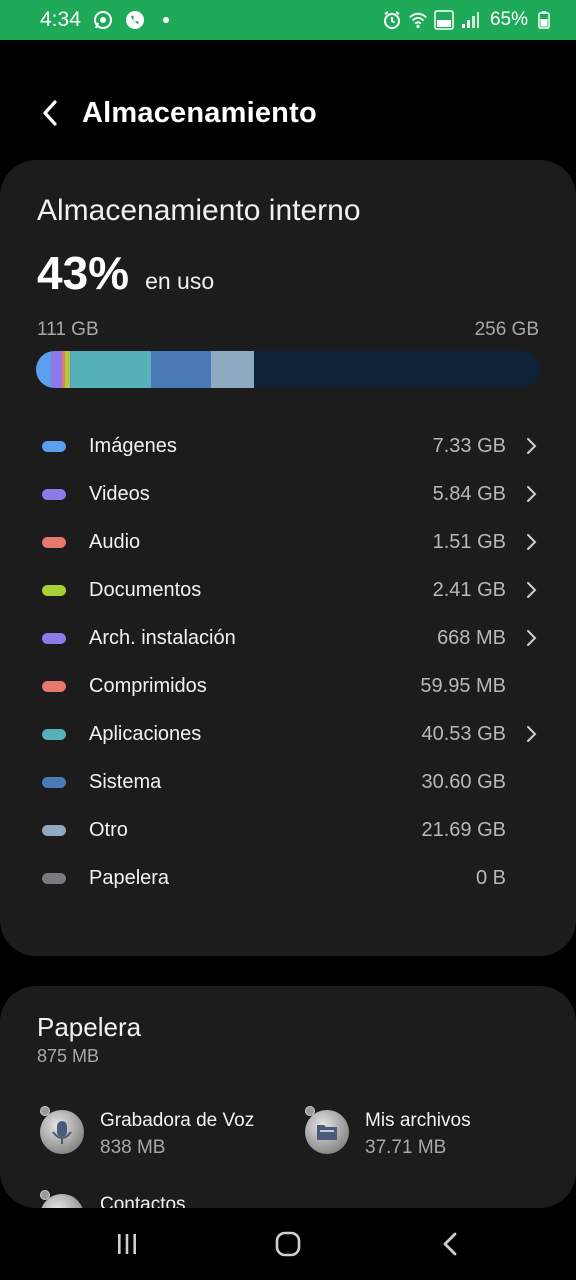  What do you see at coordinates (288, 446) in the screenshot?
I see `category-row: Imágenes 7.33 GB` at bounding box center [288, 446].